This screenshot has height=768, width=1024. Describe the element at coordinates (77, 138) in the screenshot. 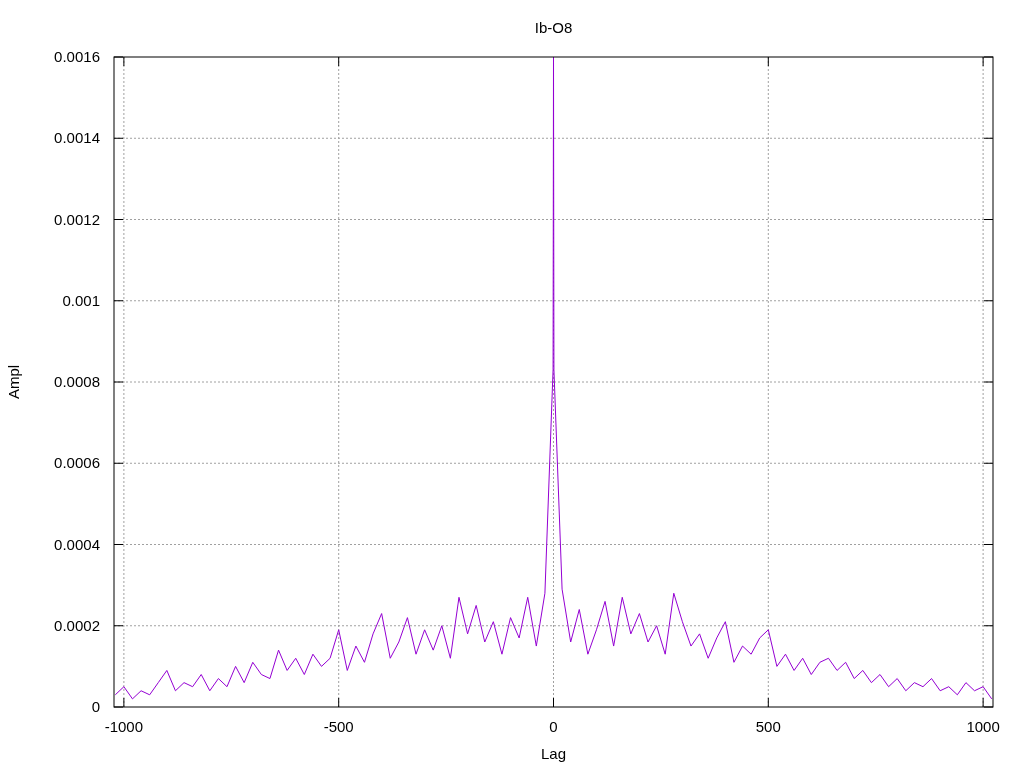

I see `y-tick-label: 0.0014` at that location.